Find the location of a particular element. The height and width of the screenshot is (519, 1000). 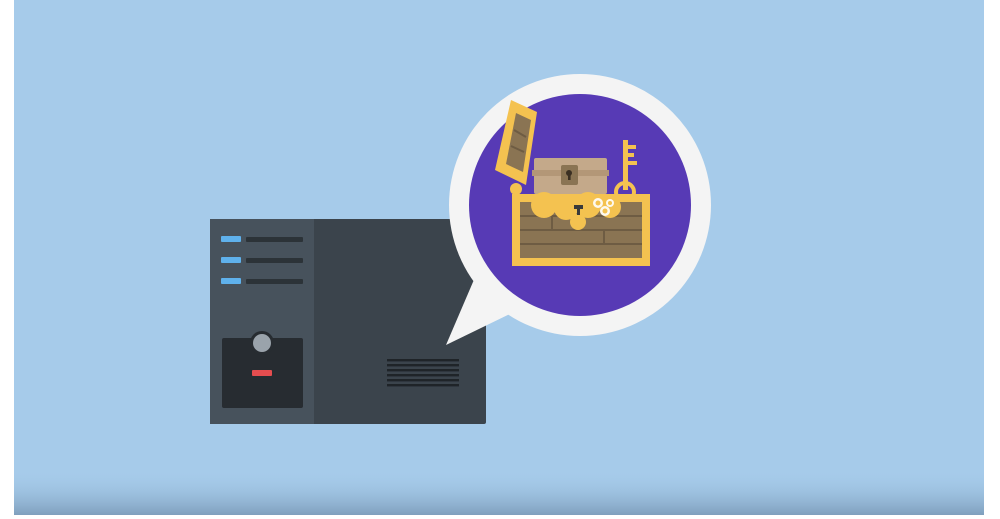

power-button is located at coordinates (262, 343).